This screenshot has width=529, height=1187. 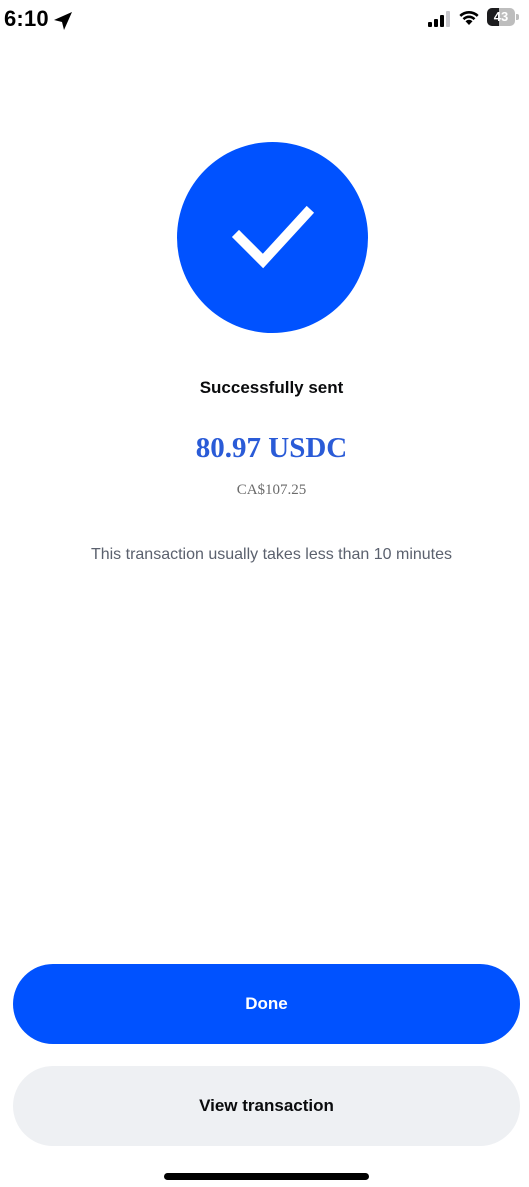 What do you see at coordinates (63, 21) in the screenshot?
I see `location-arrow-icon` at bounding box center [63, 21].